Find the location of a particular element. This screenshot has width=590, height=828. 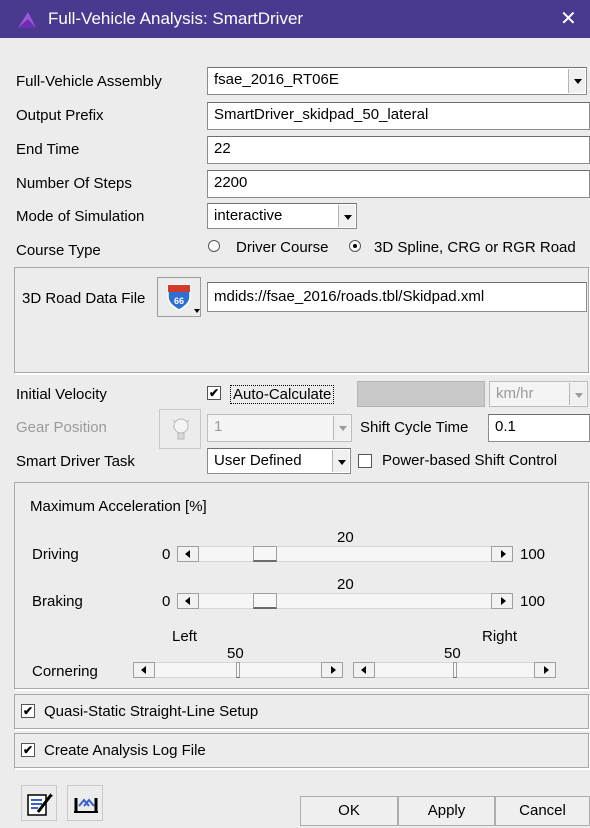

highway-shield-icon: 66 is located at coordinates (179, 297).